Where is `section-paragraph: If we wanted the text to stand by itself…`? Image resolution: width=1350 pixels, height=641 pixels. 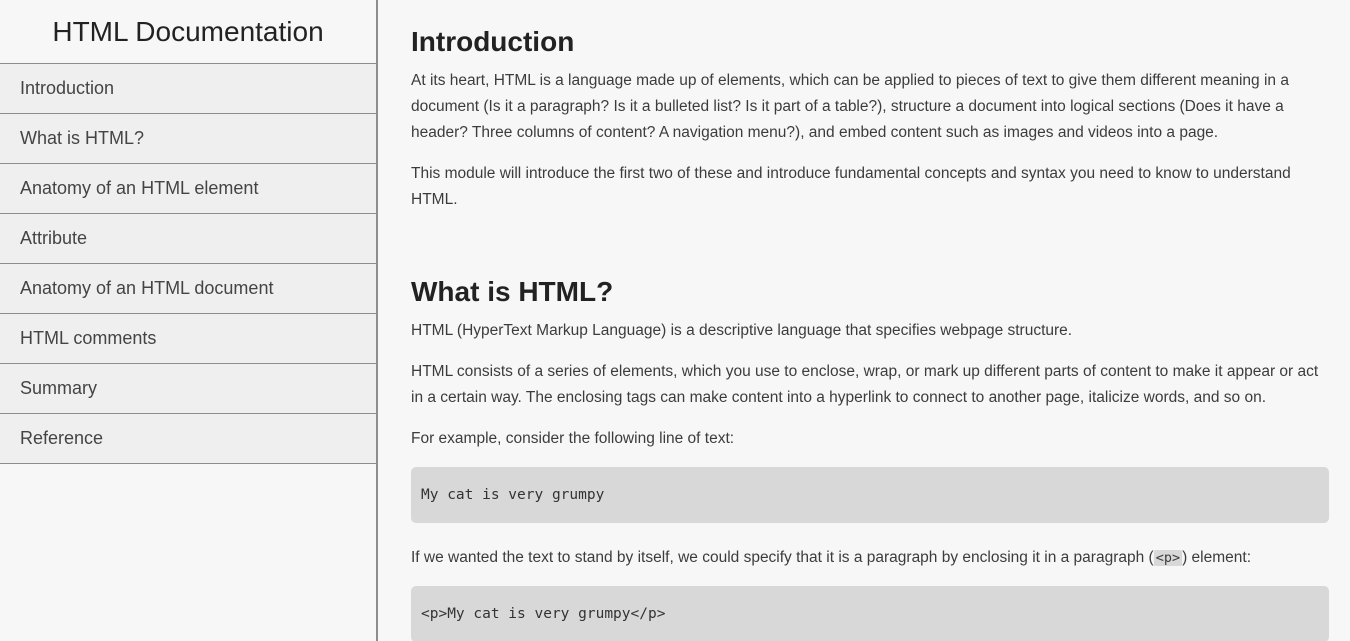 section-paragraph: If we wanted the text to stand by itself… is located at coordinates (870, 558).